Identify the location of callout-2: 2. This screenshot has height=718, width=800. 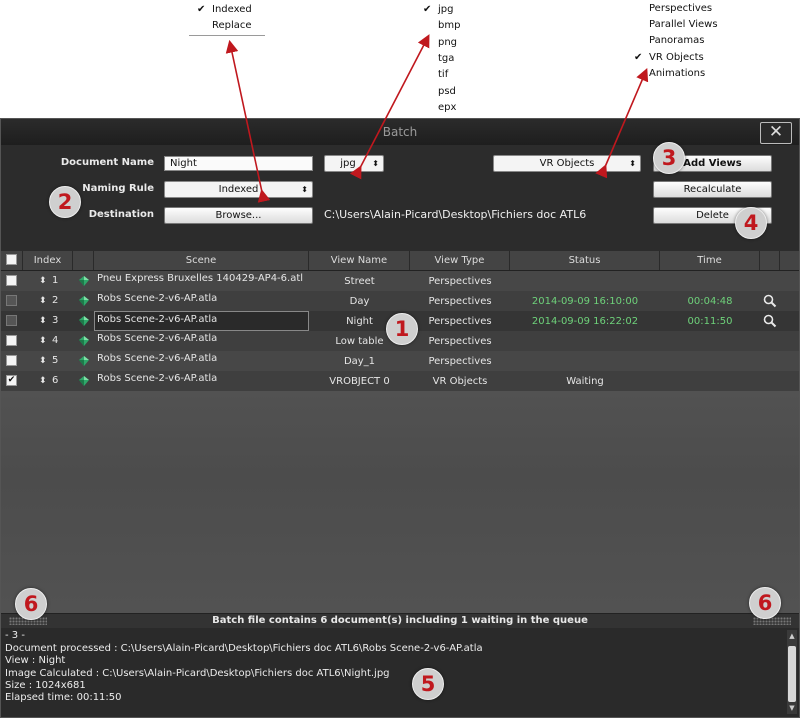
(65, 202).